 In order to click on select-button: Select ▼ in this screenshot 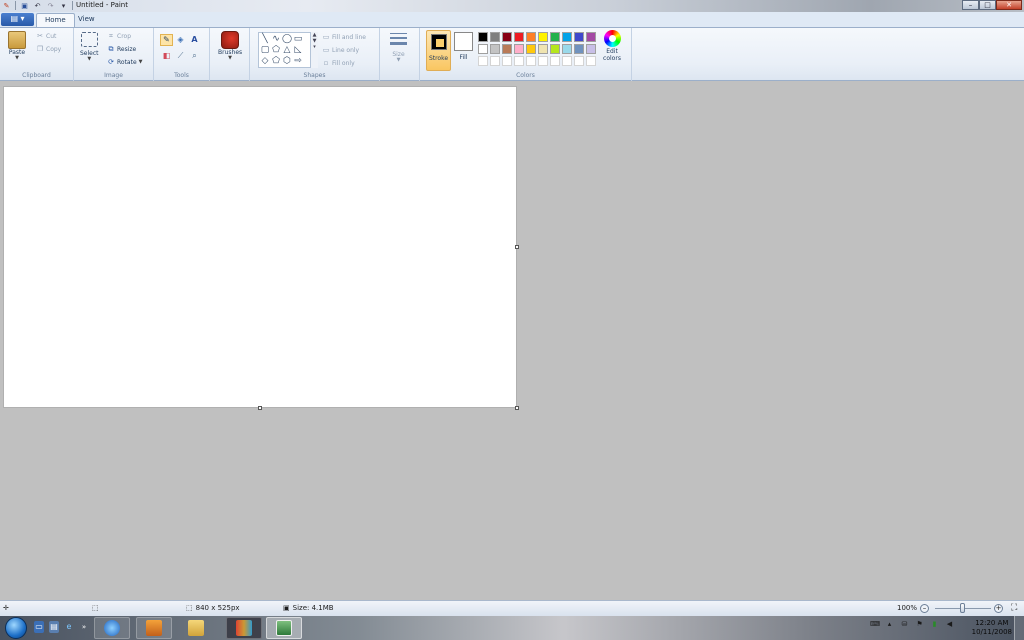, I will do `click(89, 47)`.